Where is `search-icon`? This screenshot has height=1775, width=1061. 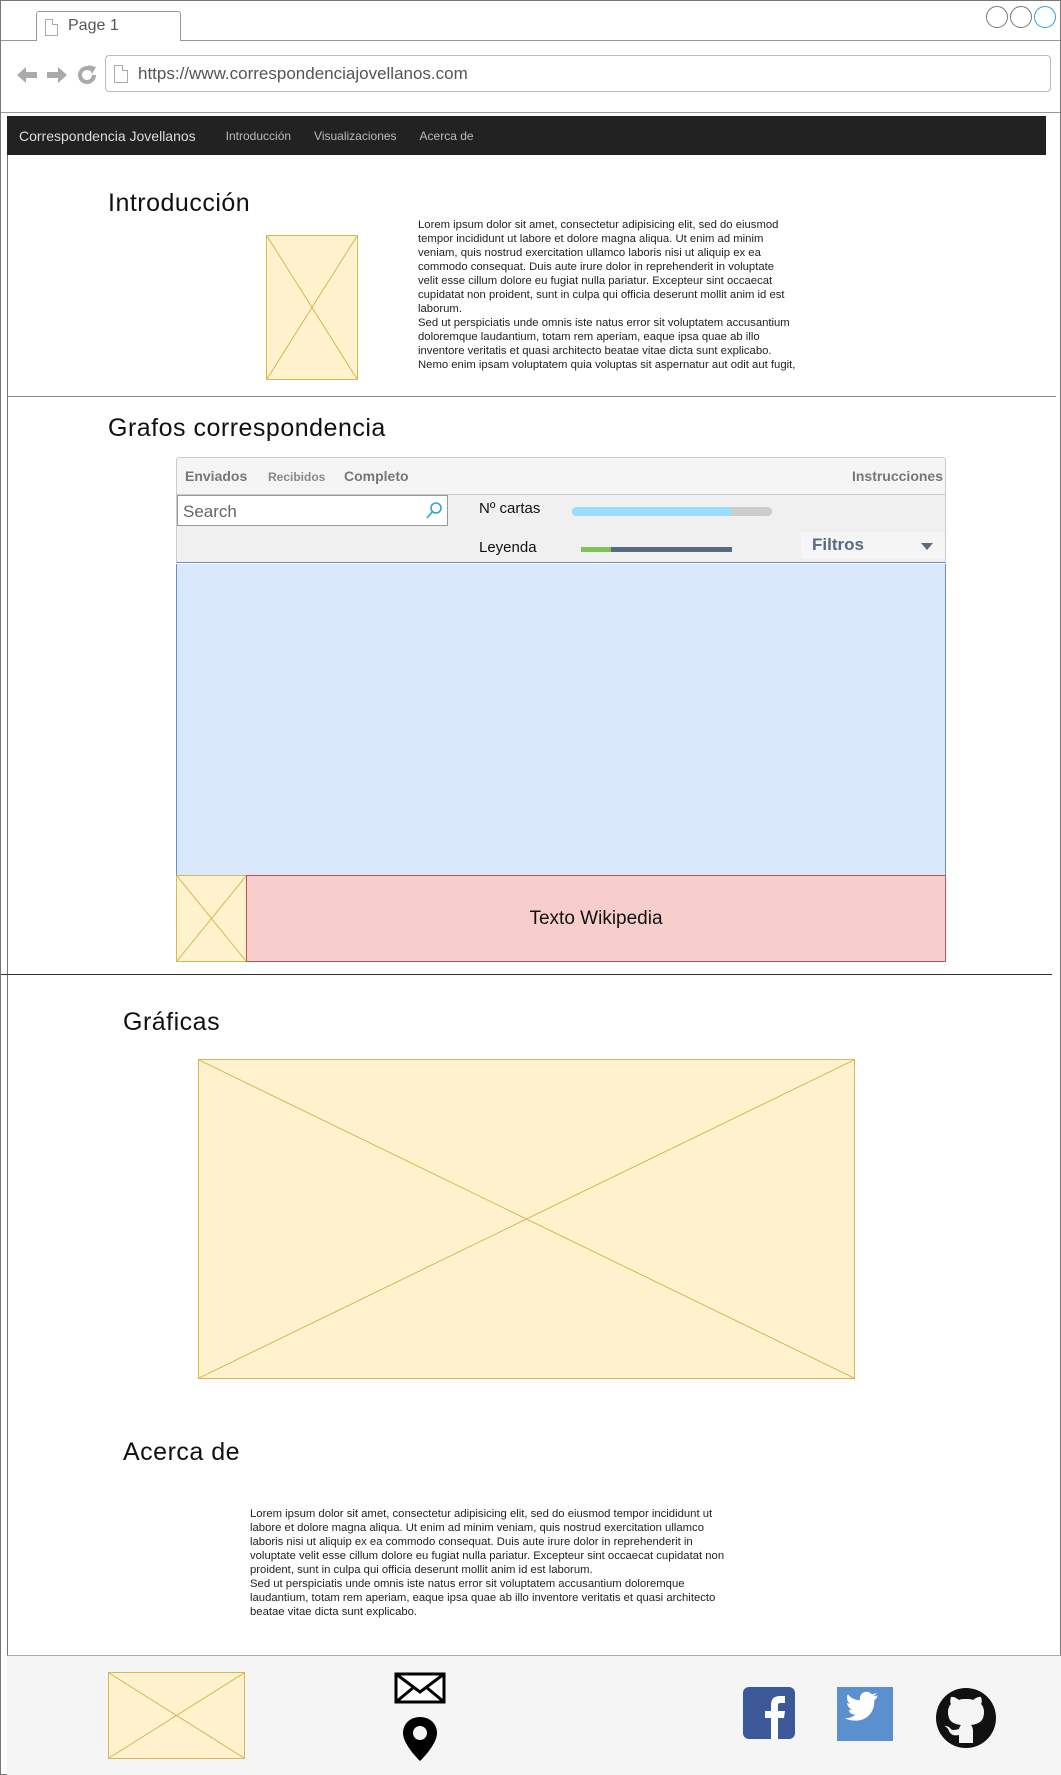 search-icon is located at coordinates (434, 511).